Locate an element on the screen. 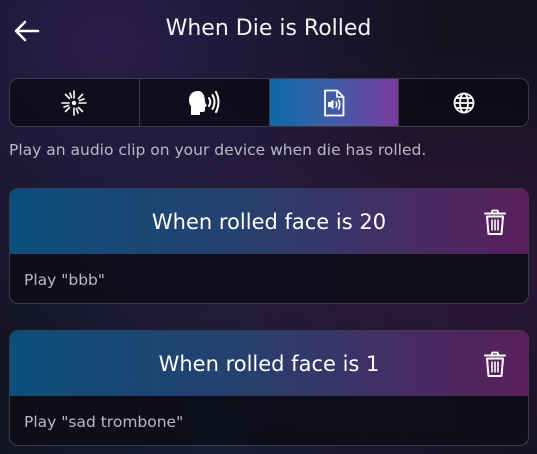  action-type-tabs is located at coordinates (269, 102).